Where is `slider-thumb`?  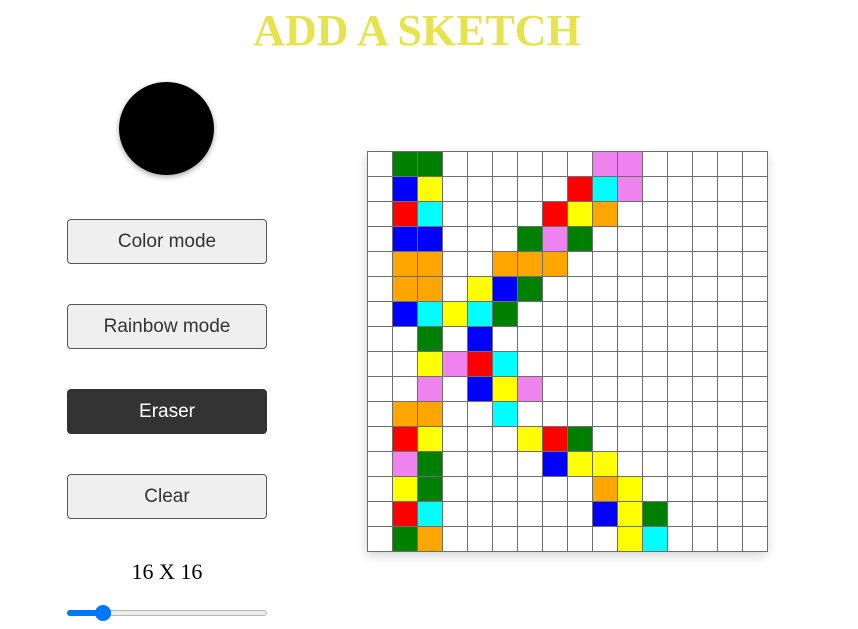
slider-thumb is located at coordinates (102, 613).